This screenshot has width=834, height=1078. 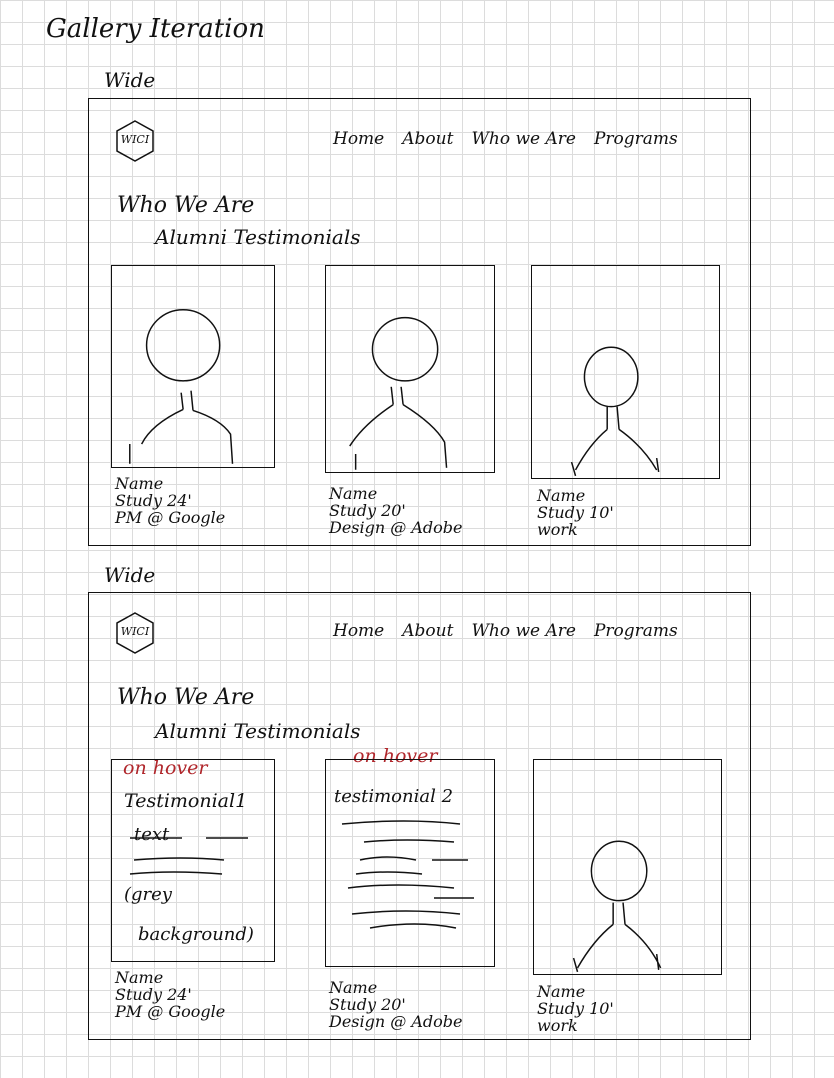 I want to click on testimonial-card-hover: testimonial 2, so click(x=410, y=863).